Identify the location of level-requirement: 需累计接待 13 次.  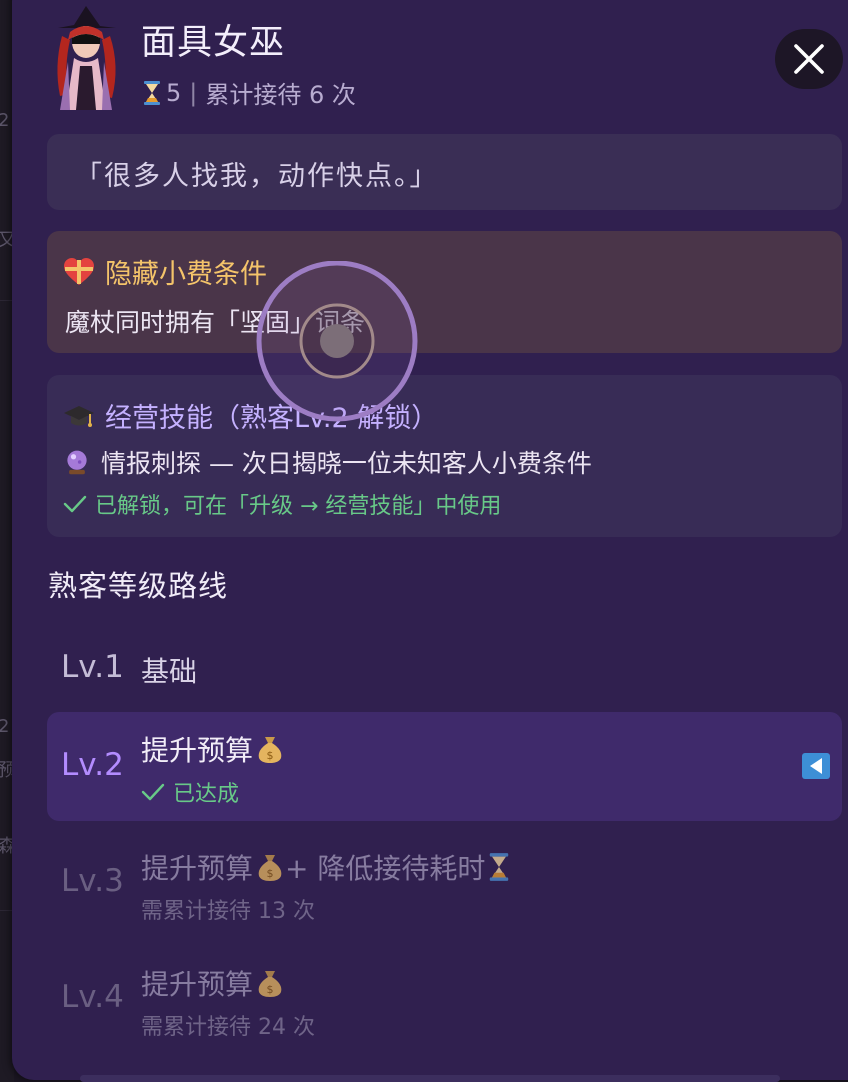
(228, 911).